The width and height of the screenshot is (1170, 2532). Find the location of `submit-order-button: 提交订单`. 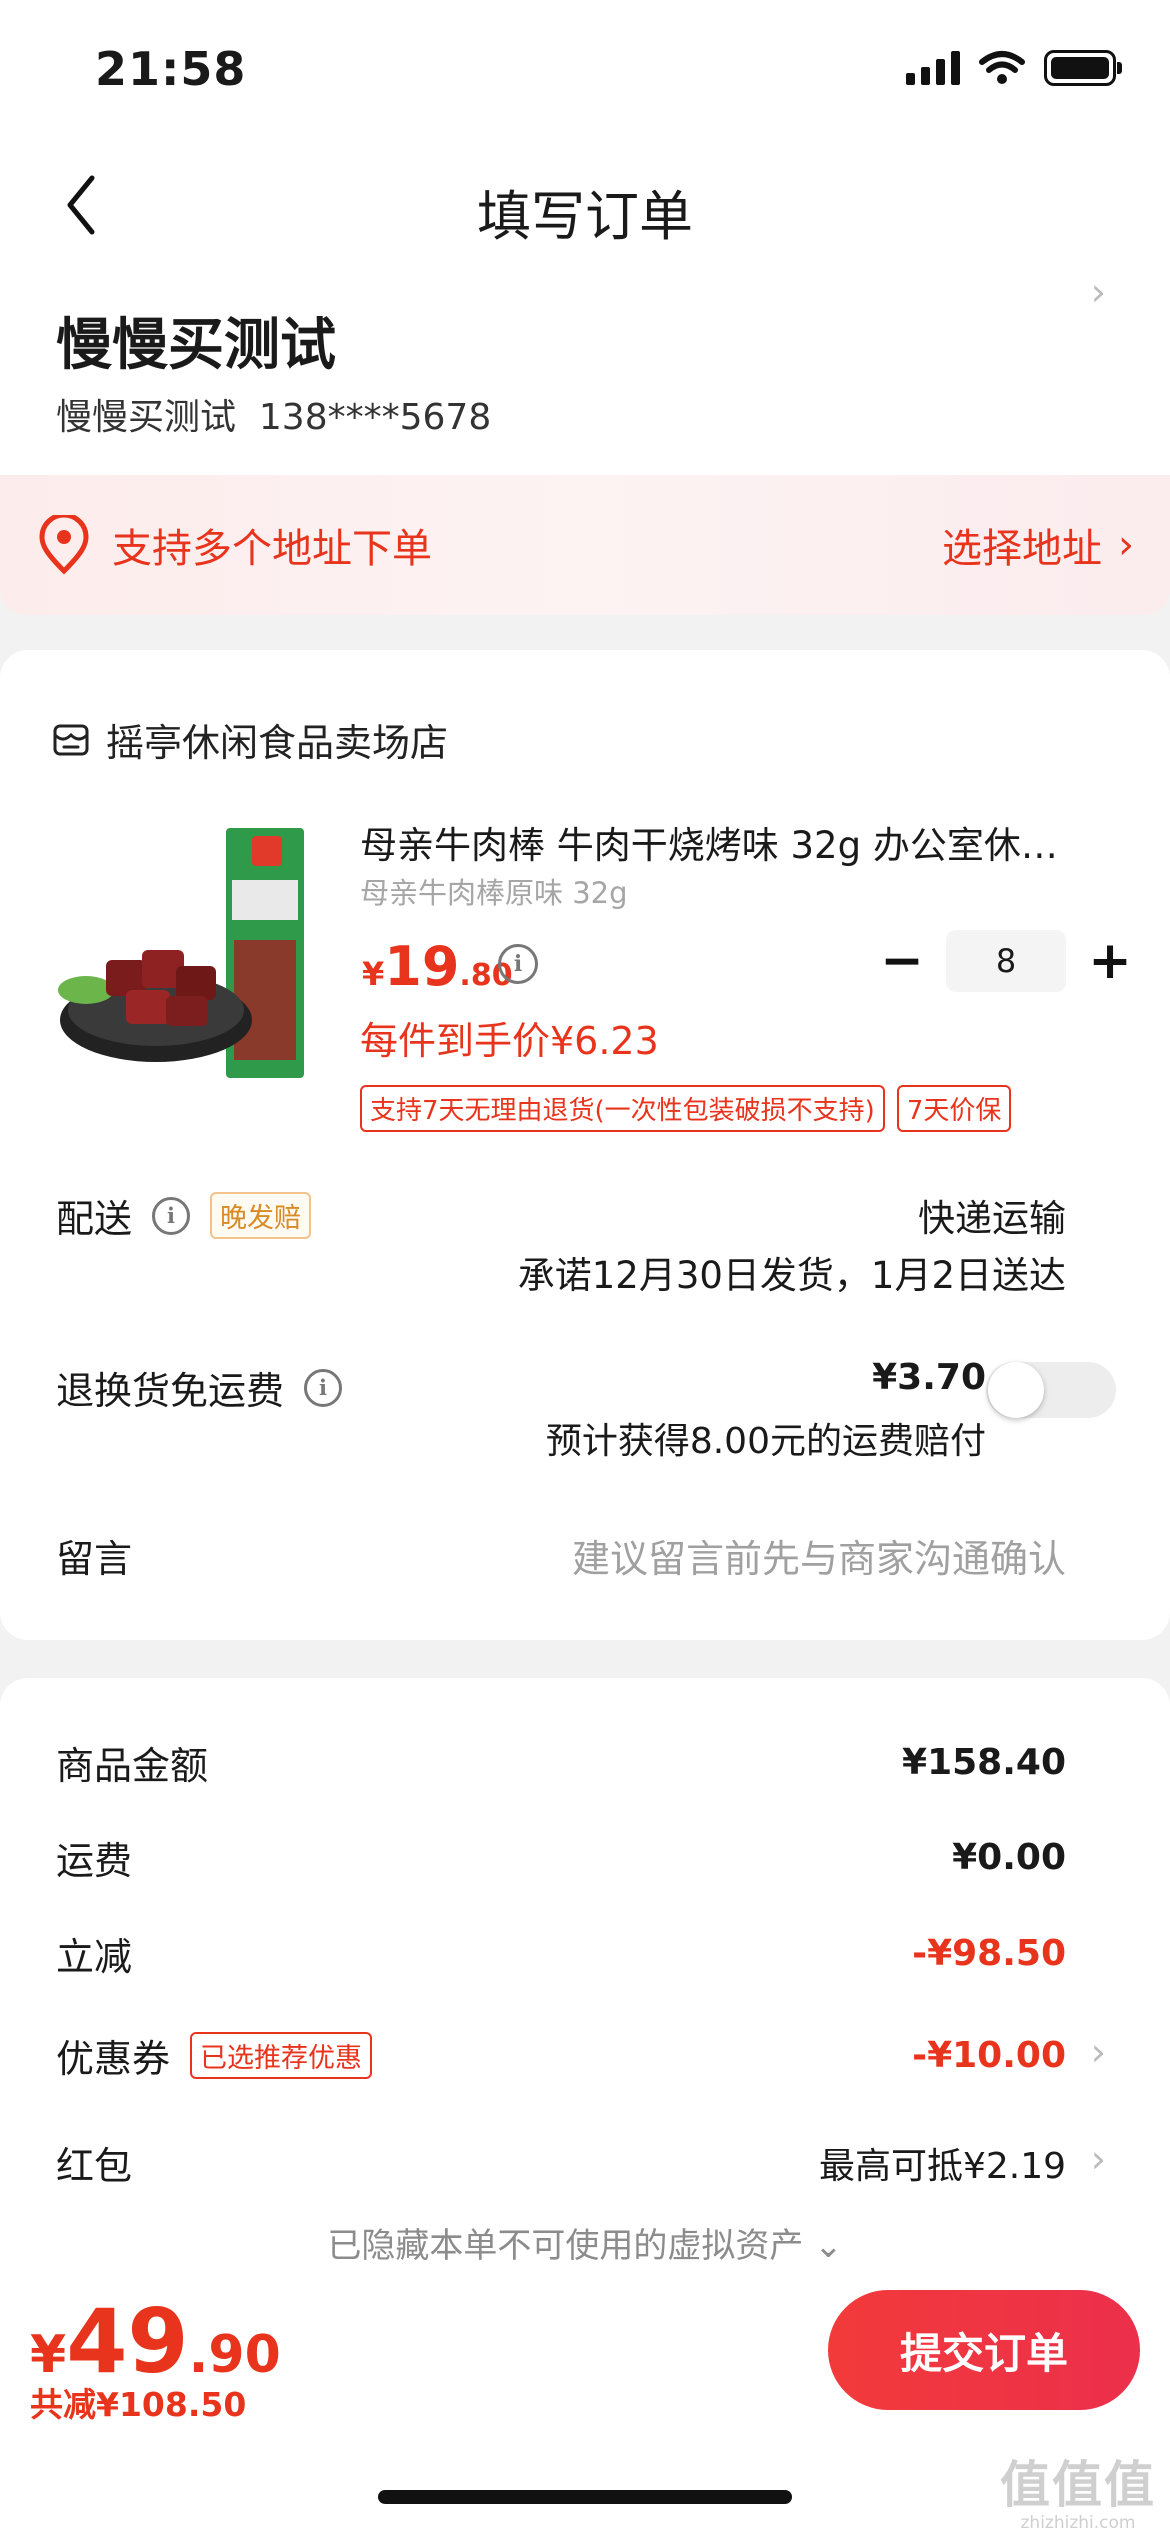

submit-order-button: 提交订单 is located at coordinates (984, 2350).